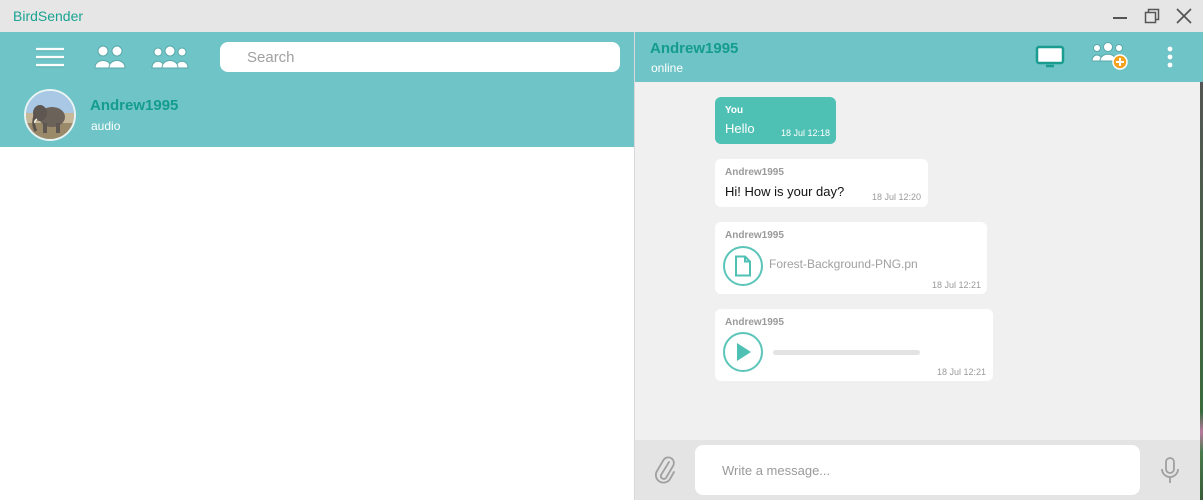 This screenshot has height=500, width=1203. I want to click on group-icon, so click(170, 57).